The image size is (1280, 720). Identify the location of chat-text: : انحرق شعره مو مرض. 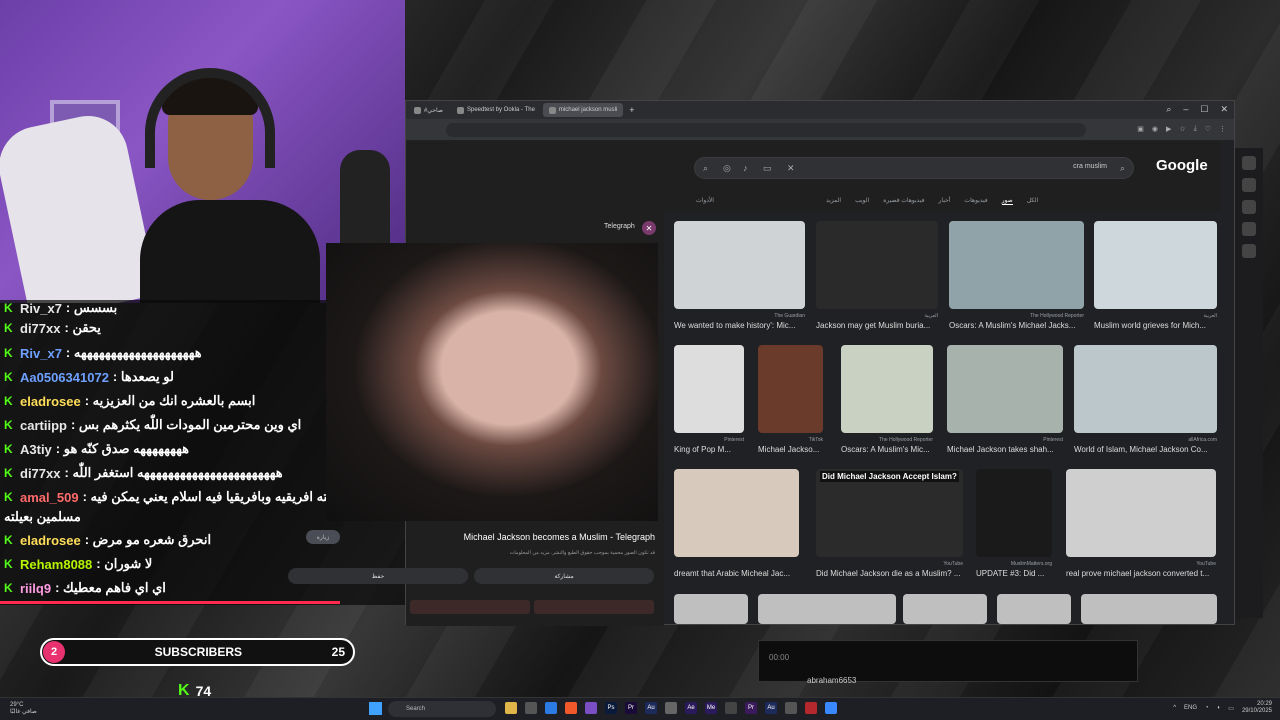
(148, 539).